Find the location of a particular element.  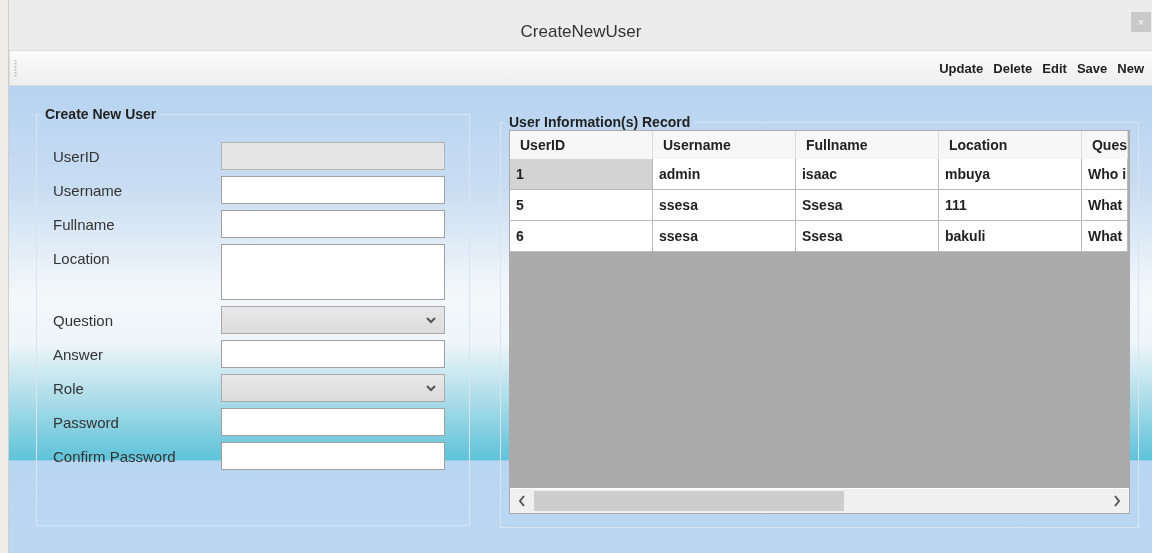

text-area is located at coordinates (333, 272).